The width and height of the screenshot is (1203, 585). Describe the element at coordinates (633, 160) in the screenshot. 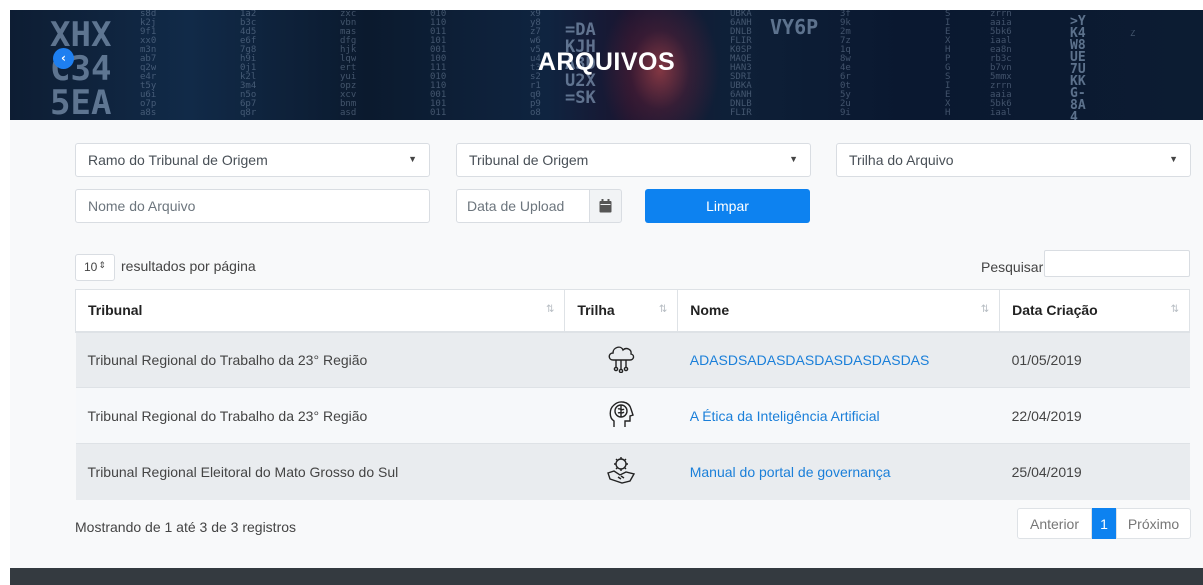

I see `tribunal-origem-select: Tribunal de Origem ▼` at that location.